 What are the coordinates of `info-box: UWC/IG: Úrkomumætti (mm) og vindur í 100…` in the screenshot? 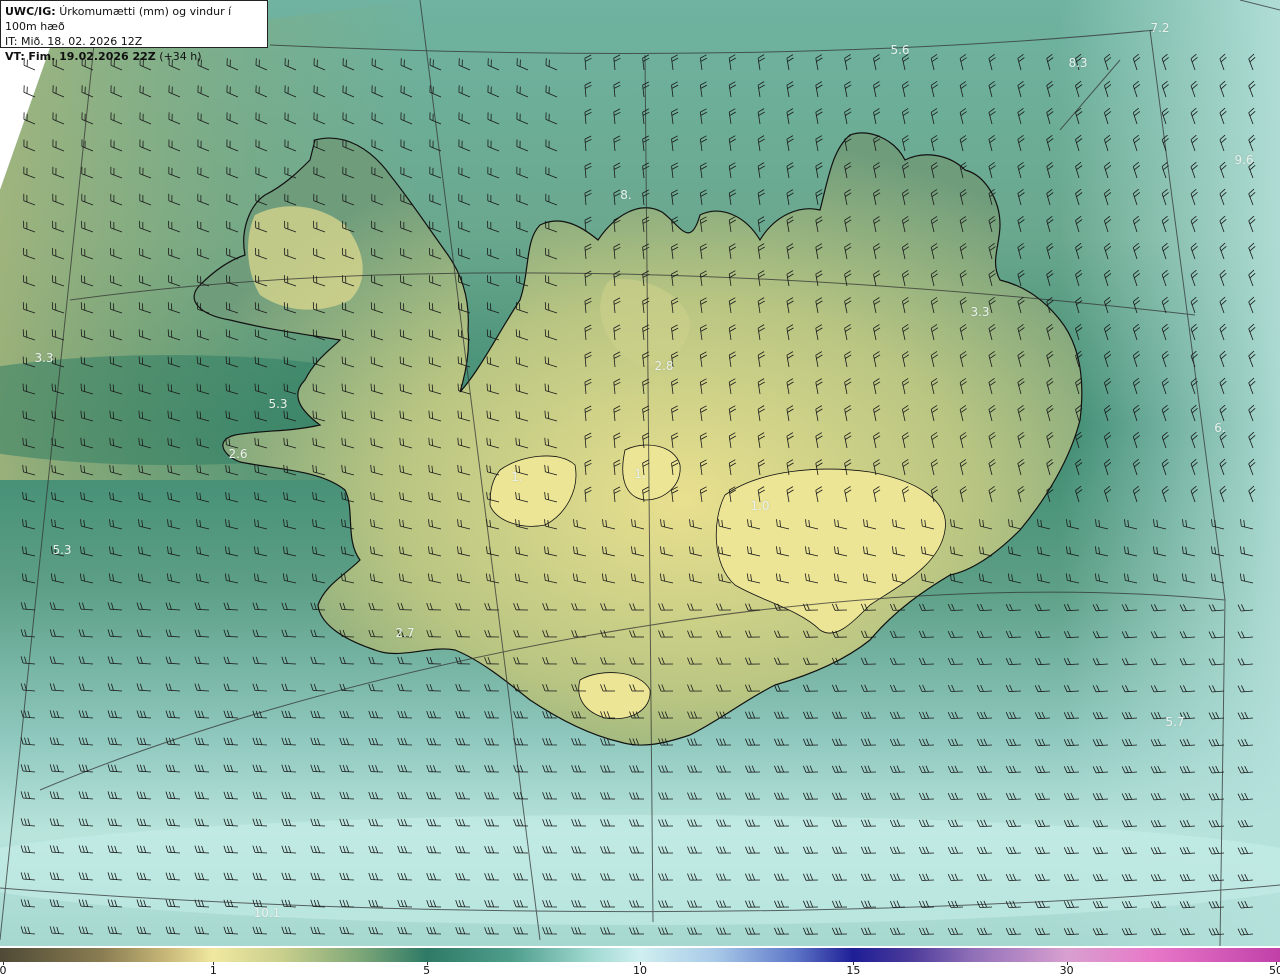 It's located at (134, 31).